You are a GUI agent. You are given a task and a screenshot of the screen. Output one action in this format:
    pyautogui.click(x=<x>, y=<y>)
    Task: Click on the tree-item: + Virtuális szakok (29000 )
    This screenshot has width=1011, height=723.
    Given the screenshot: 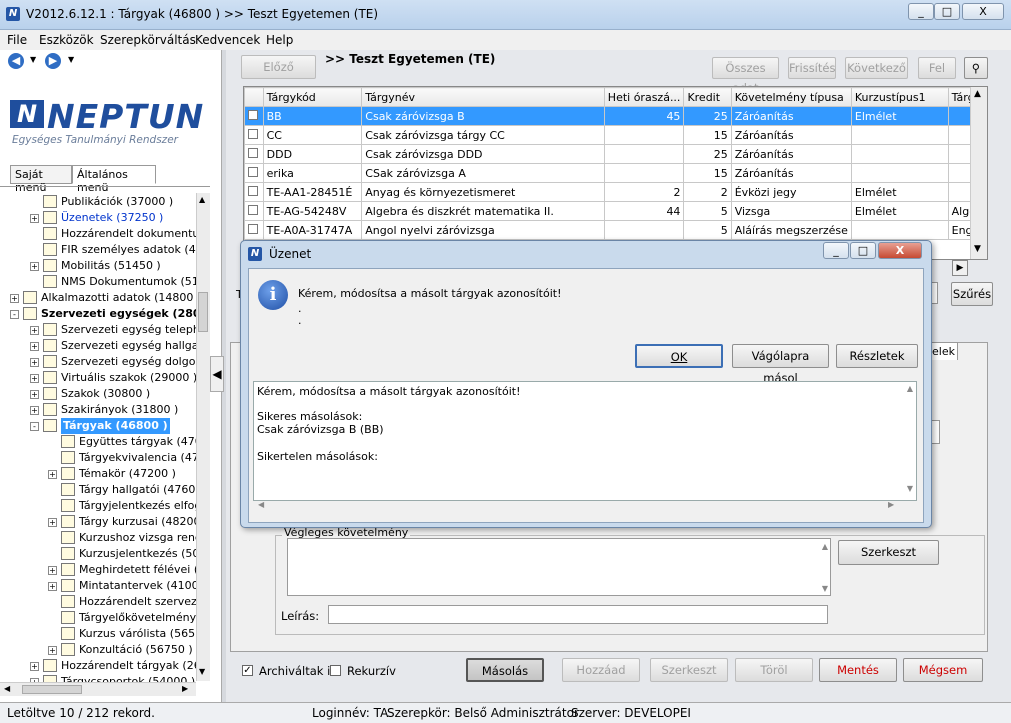 What is the action you would take?
    pyautogui.click(x=98, y=378)
    